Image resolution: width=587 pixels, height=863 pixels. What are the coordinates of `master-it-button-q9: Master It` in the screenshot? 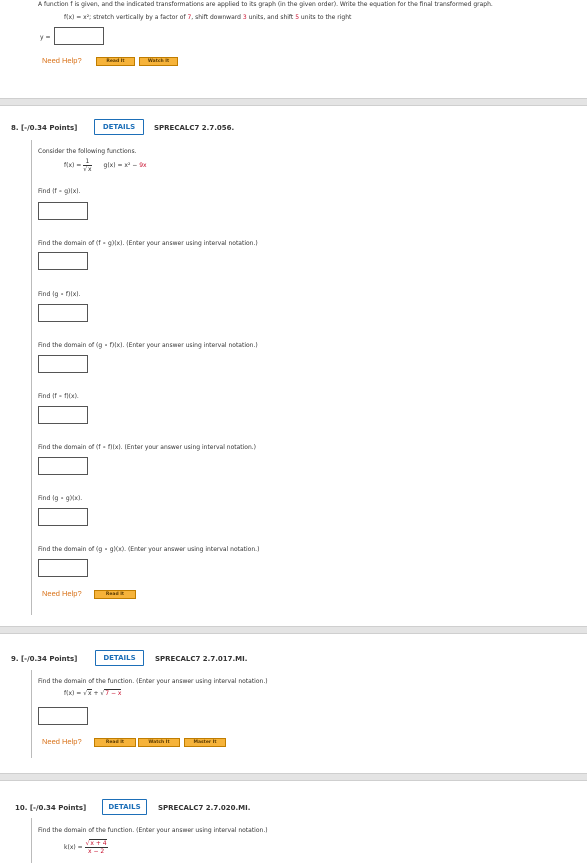 It's located at (205, 742).